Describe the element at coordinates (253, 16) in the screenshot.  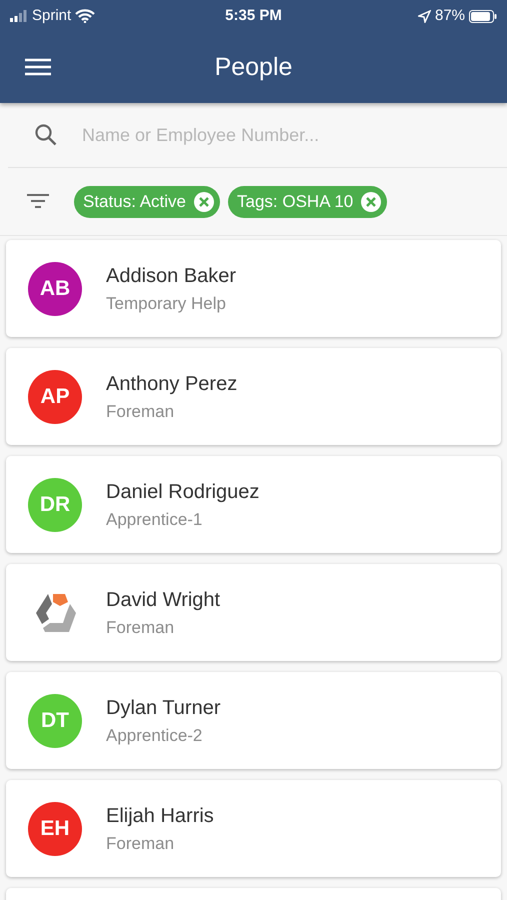
I see `status-time: 5:35 PM` at that location.